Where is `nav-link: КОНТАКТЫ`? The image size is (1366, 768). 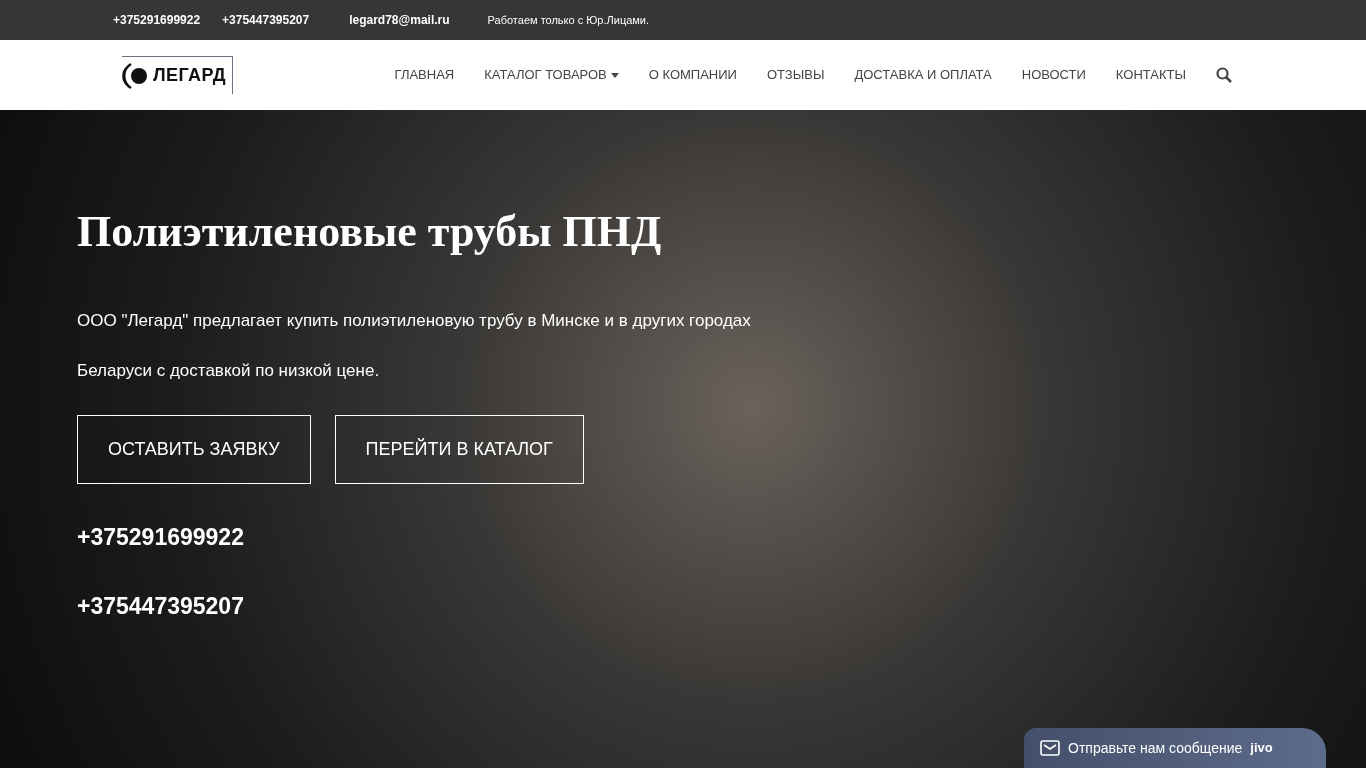 nav-link: КОНТАКТЫ is located at coordinates (1150, 75).